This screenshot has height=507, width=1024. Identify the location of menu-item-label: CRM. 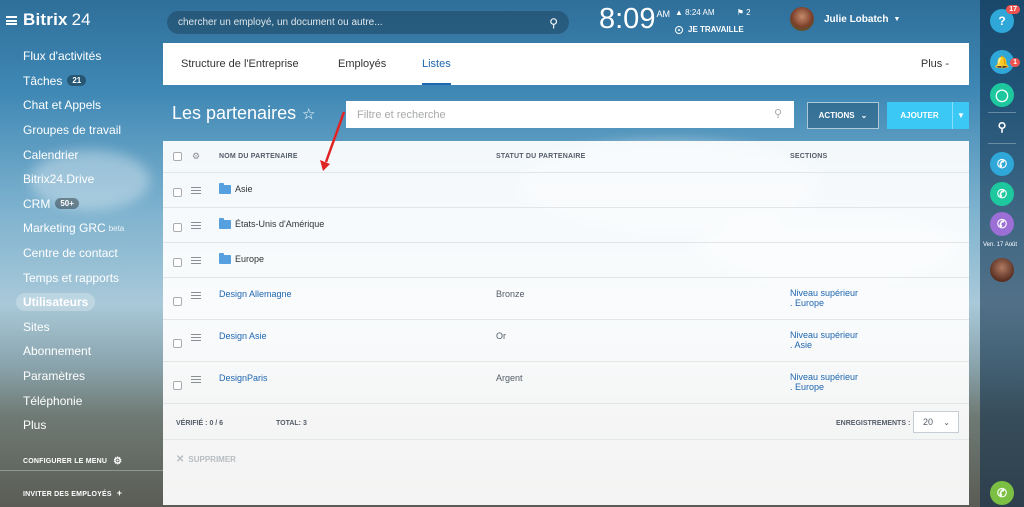
(37, 203).